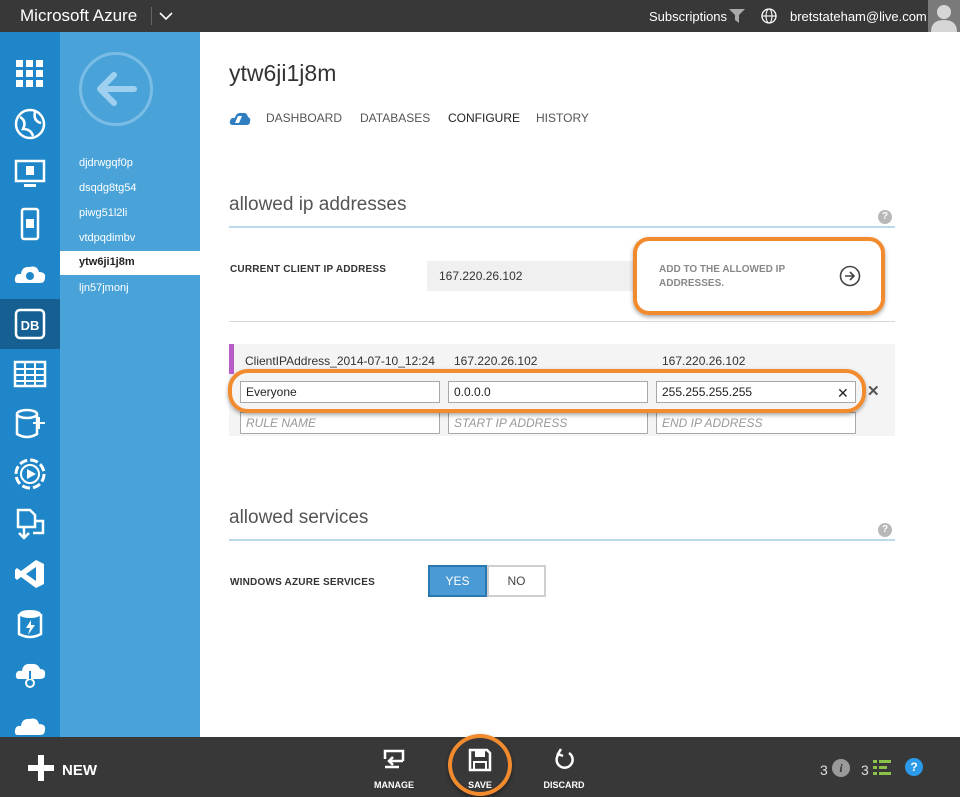  What do you see at coordinates (340, 423) in the screenshot?
I see `new-rule-name-input: RULE NAME` at bounding box center [340, 423].